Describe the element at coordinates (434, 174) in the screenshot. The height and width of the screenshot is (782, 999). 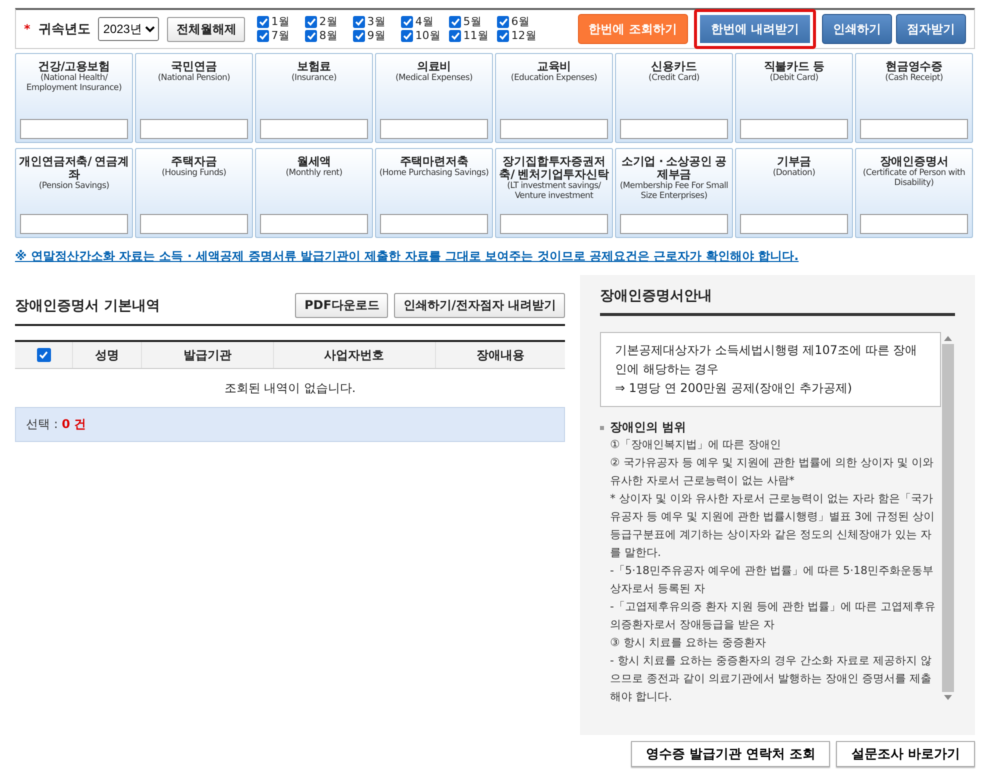
I see `category-subtitle: (Home Purchasing Savings)` at that location.